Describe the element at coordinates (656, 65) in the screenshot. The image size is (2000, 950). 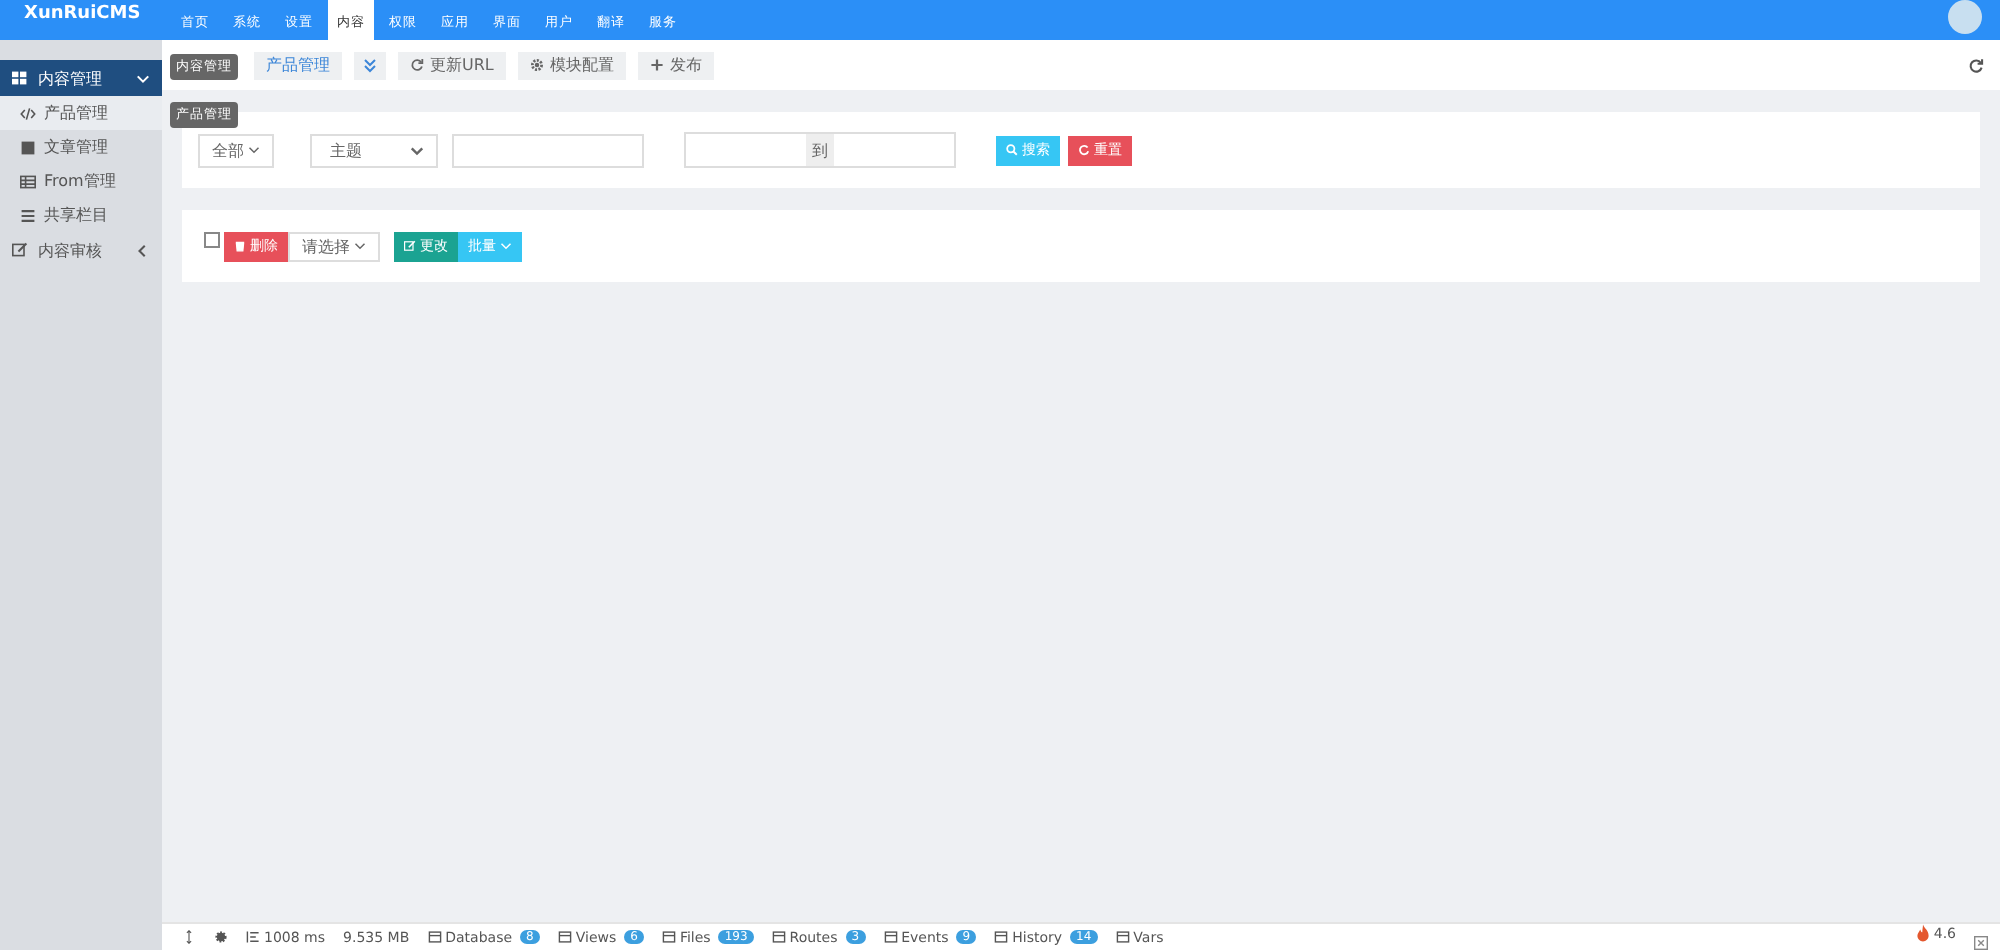
I see `plus-icon` at that location.